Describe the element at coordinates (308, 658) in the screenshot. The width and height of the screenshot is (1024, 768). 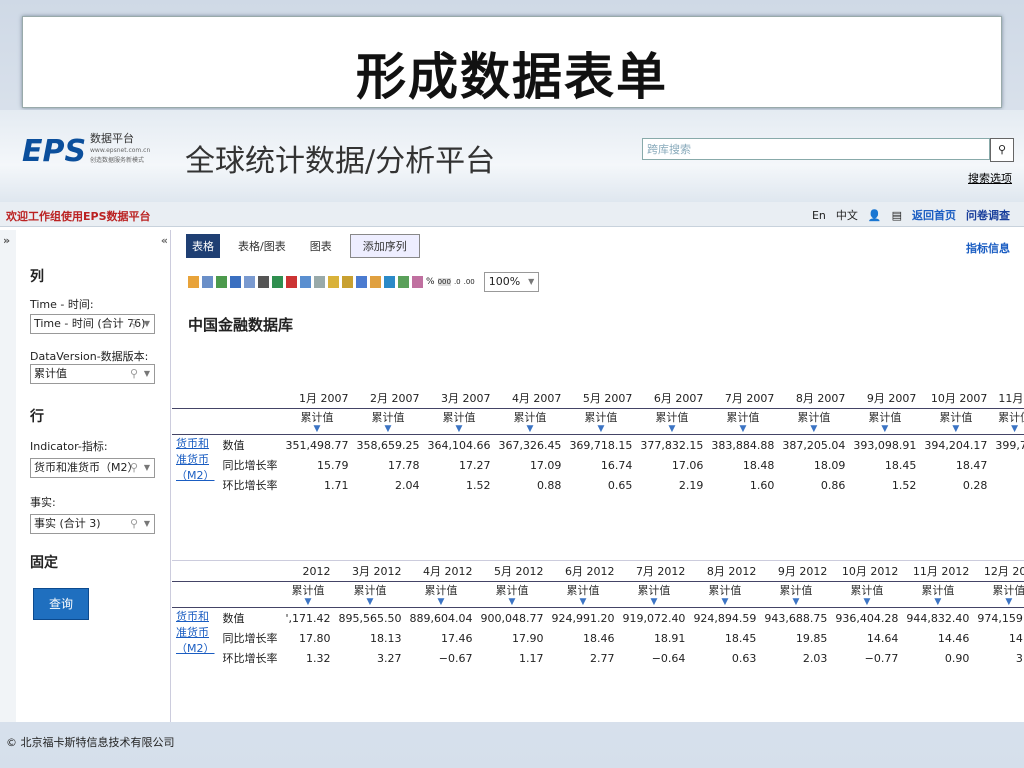
I see `value-cell: 1.32` at that location.